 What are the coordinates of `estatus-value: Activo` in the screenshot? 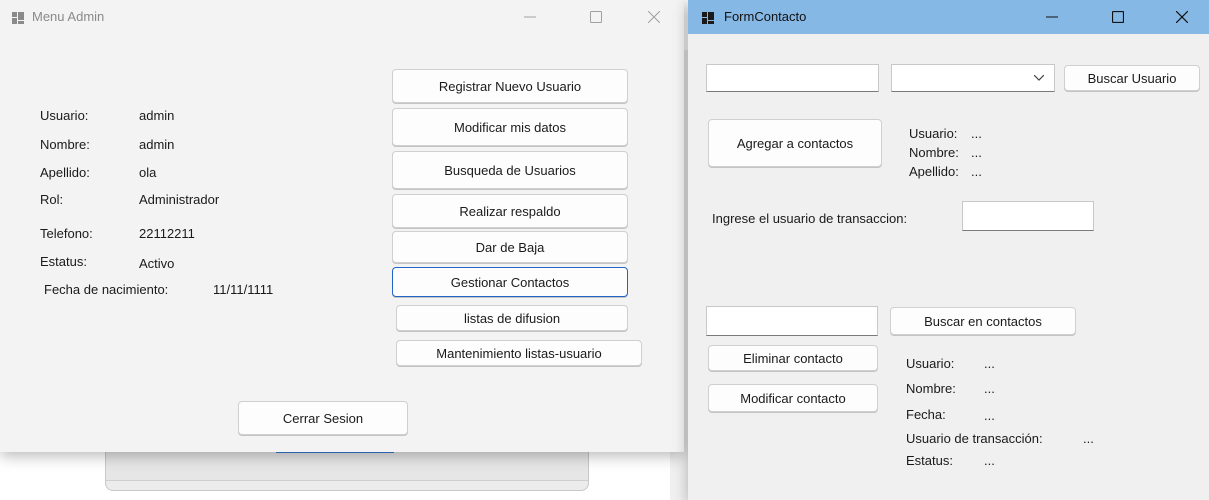 It's located at (157, 263).